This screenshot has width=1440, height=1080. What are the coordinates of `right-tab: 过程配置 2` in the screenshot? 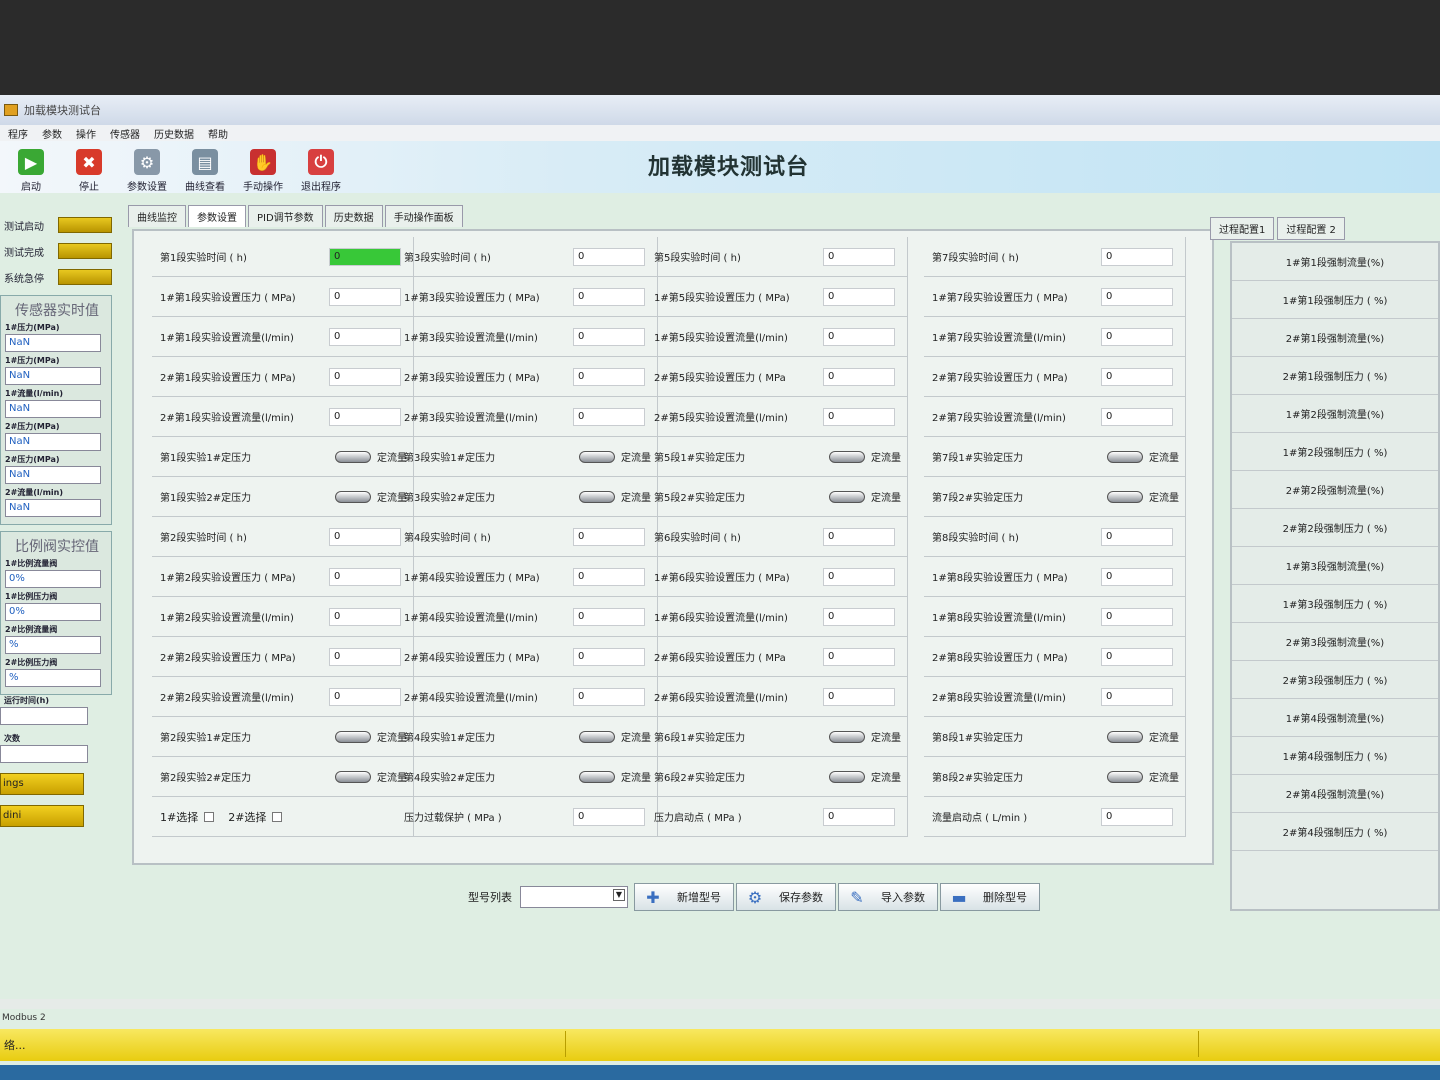 It's located at (1311, 228).